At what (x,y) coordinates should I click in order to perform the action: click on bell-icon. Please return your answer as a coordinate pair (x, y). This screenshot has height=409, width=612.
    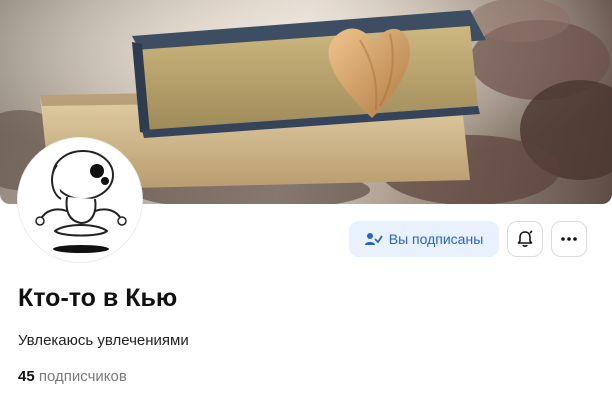
    Looking at the image, I should click on (525, 238).